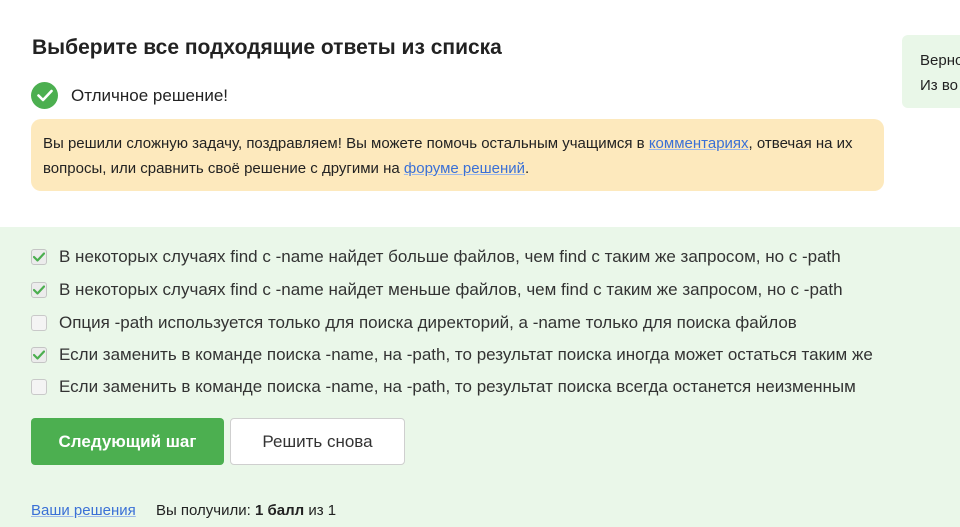  I want to click on max-score: 1, so click(332, 510).